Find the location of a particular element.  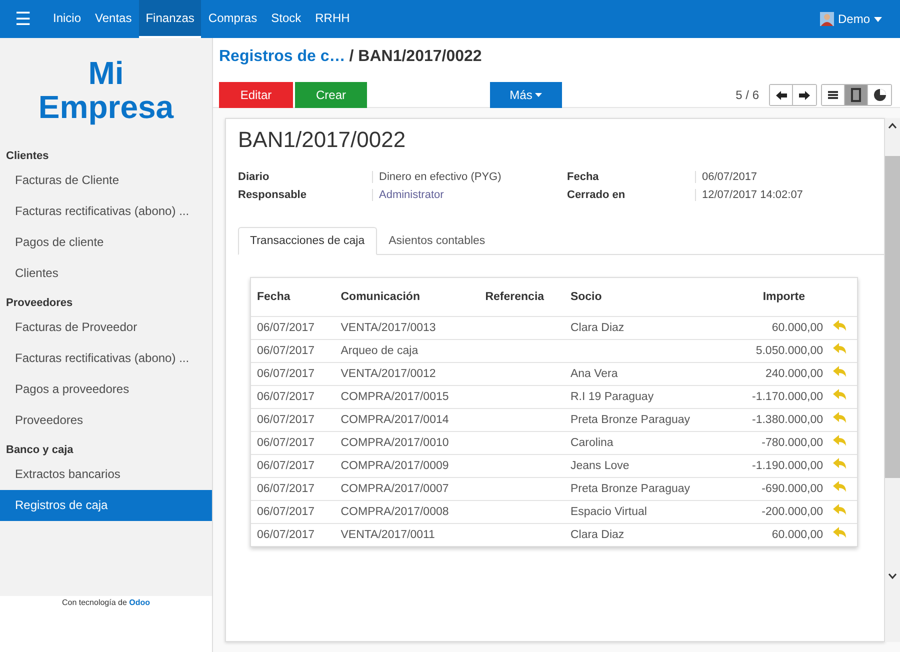

chart-icon is located at coordinates (879, 95).